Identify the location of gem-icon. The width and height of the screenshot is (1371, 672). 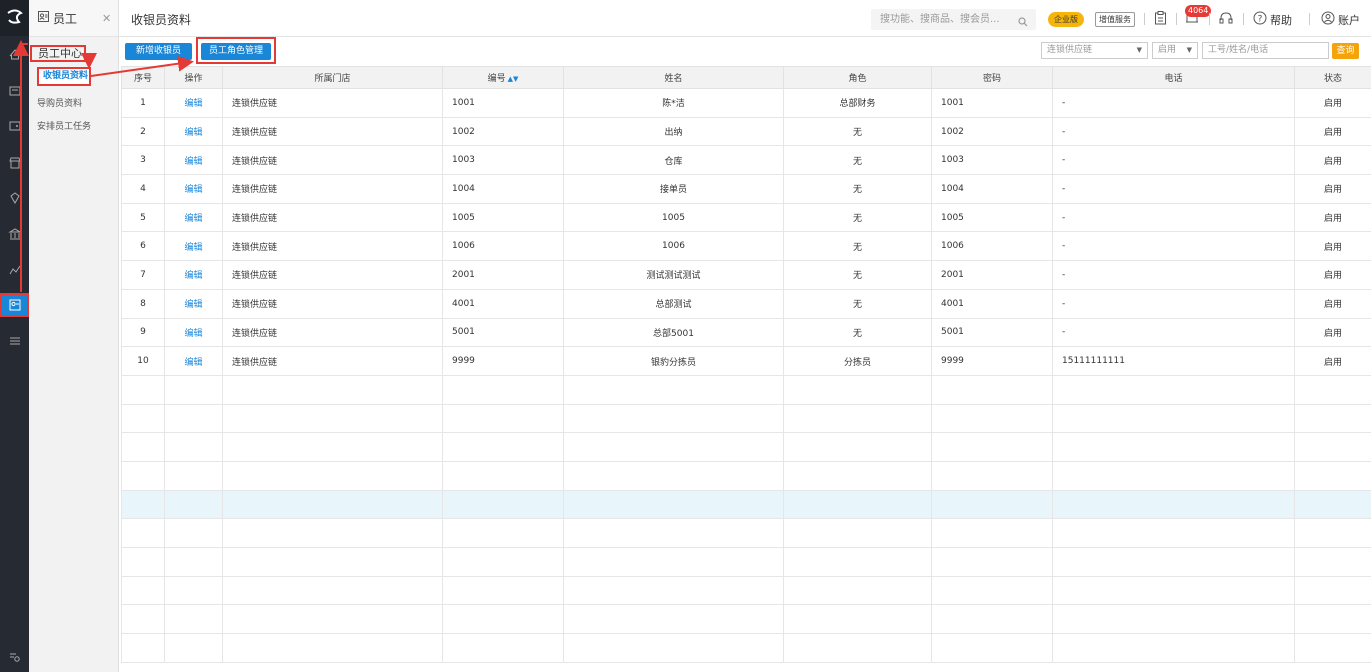
(14, 198).